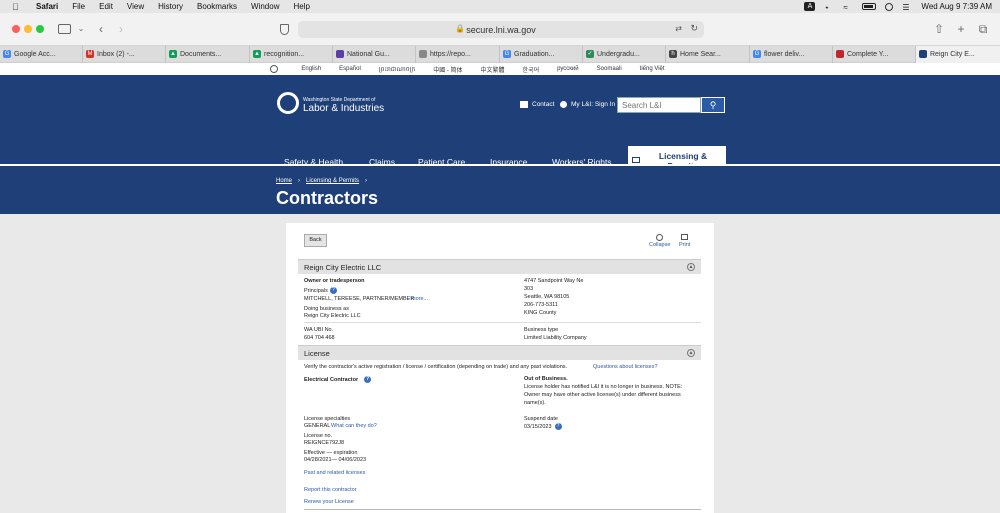  I want to click on gmail-icon: M, so click(90, 54).